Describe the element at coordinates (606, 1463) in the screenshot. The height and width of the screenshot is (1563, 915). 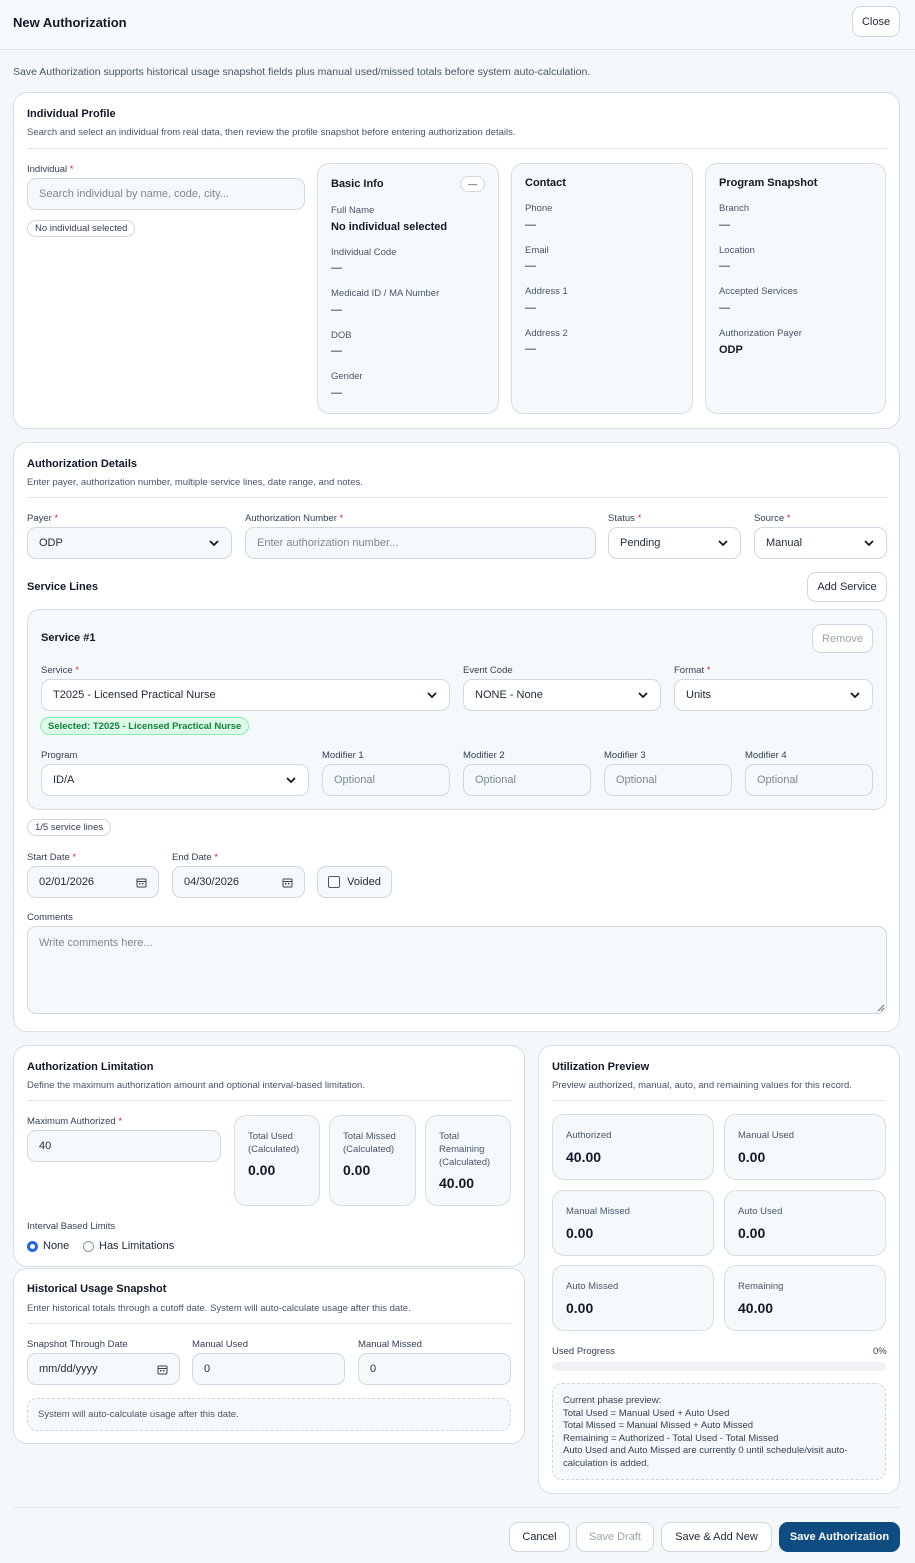
I see `phase-line: calculation is added.` at that location.